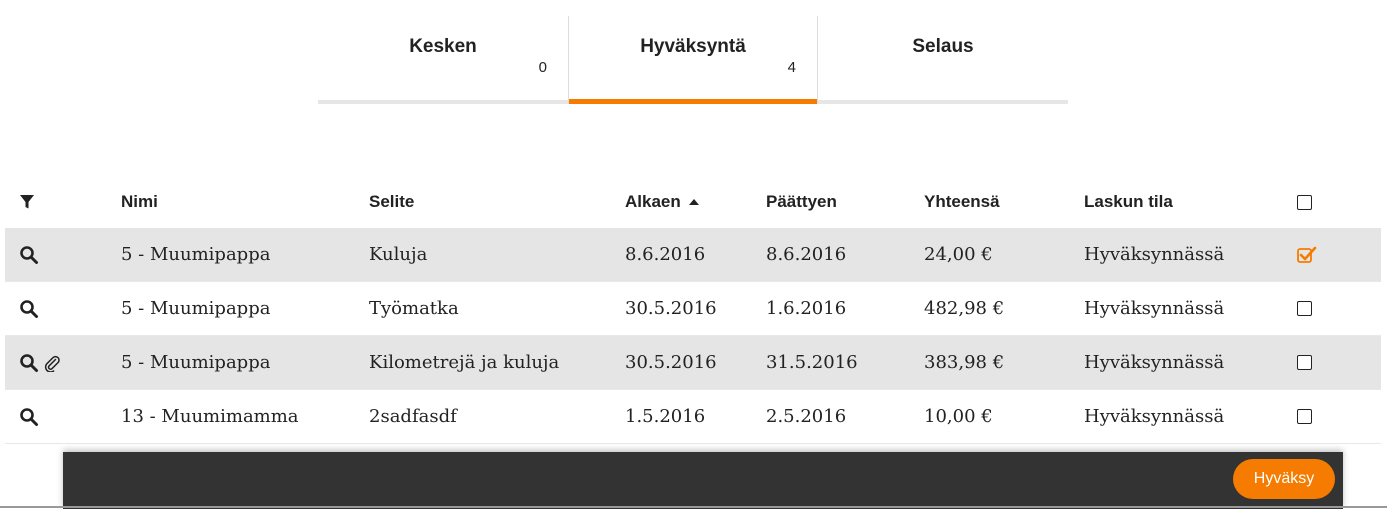  What do you see at coordinates (958, 254) in the screenshot?
I see `cell-yhteensa: 24,00 €` at bounding box center [958, 254].